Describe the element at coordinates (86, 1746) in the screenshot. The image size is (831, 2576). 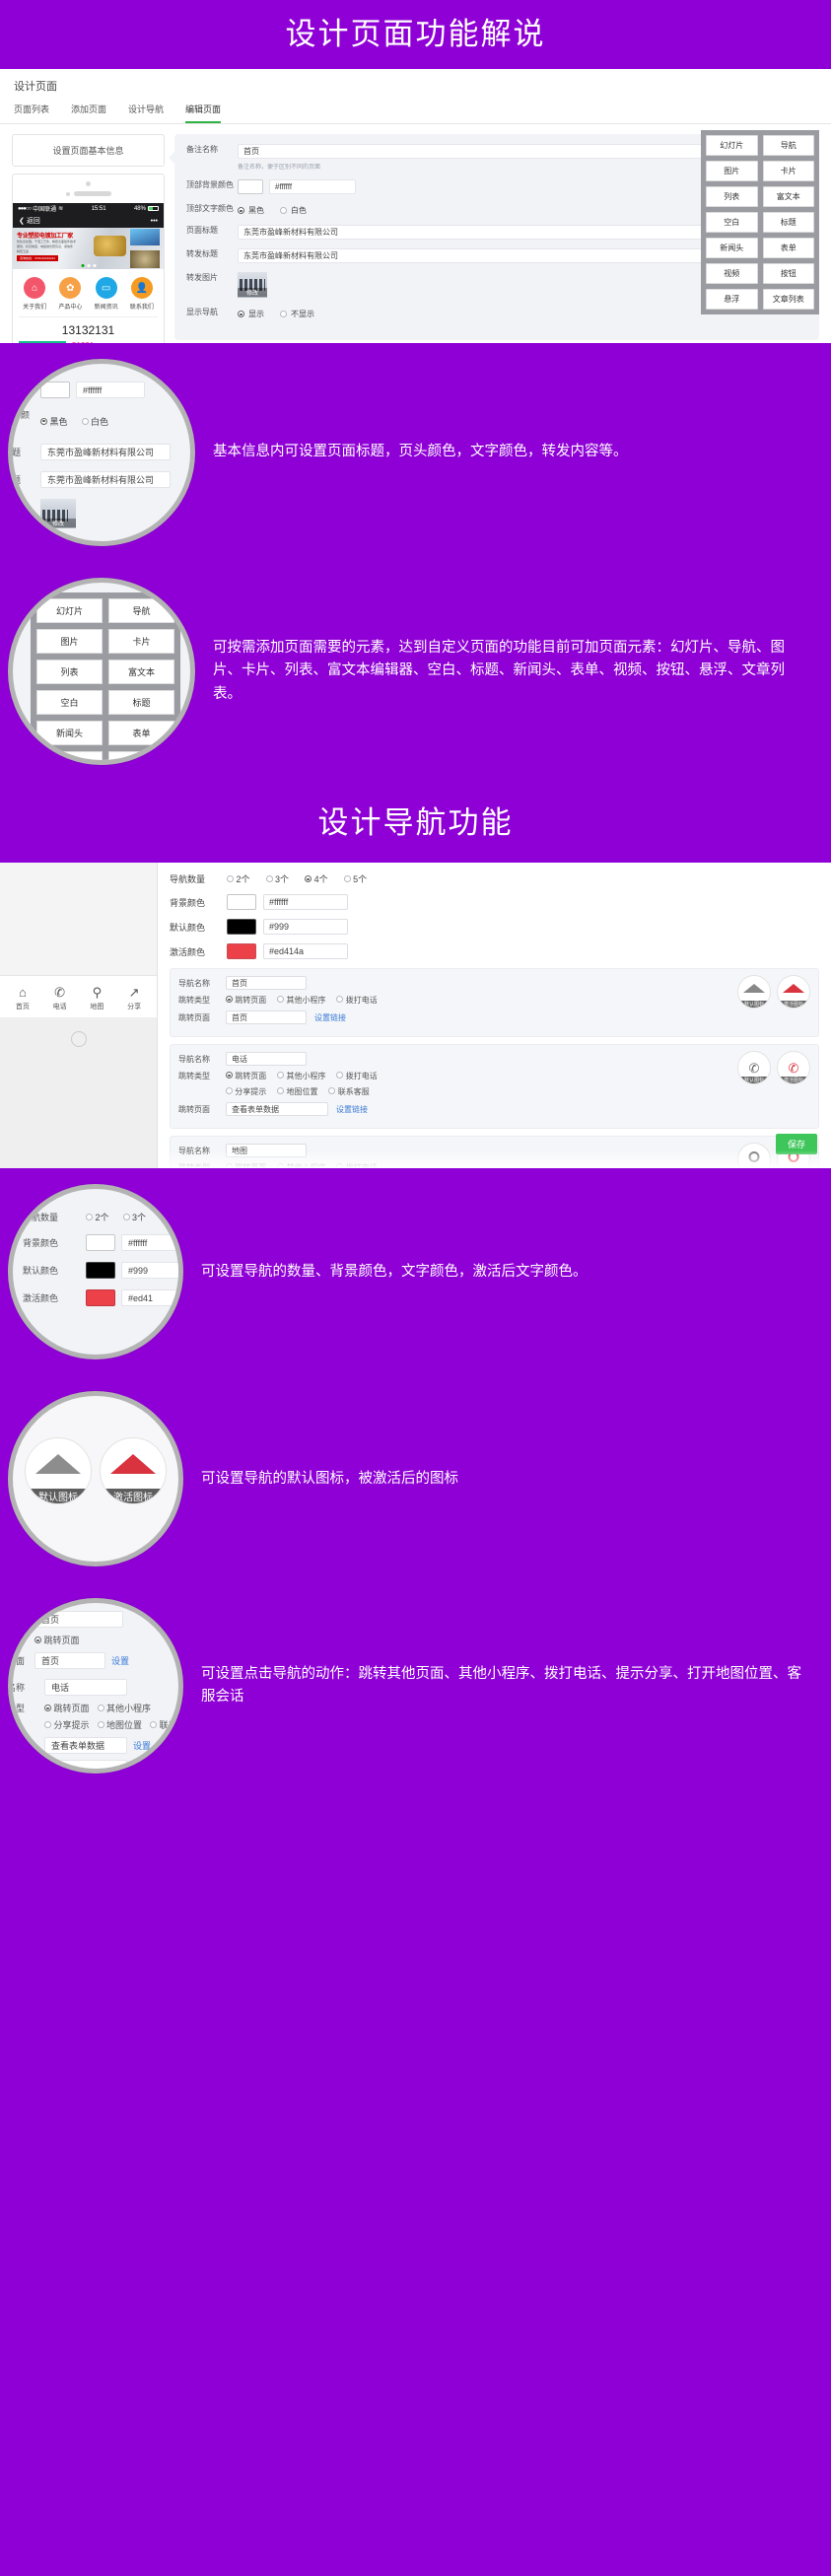
I see `target-page-select: 查看表单数据` at that location.